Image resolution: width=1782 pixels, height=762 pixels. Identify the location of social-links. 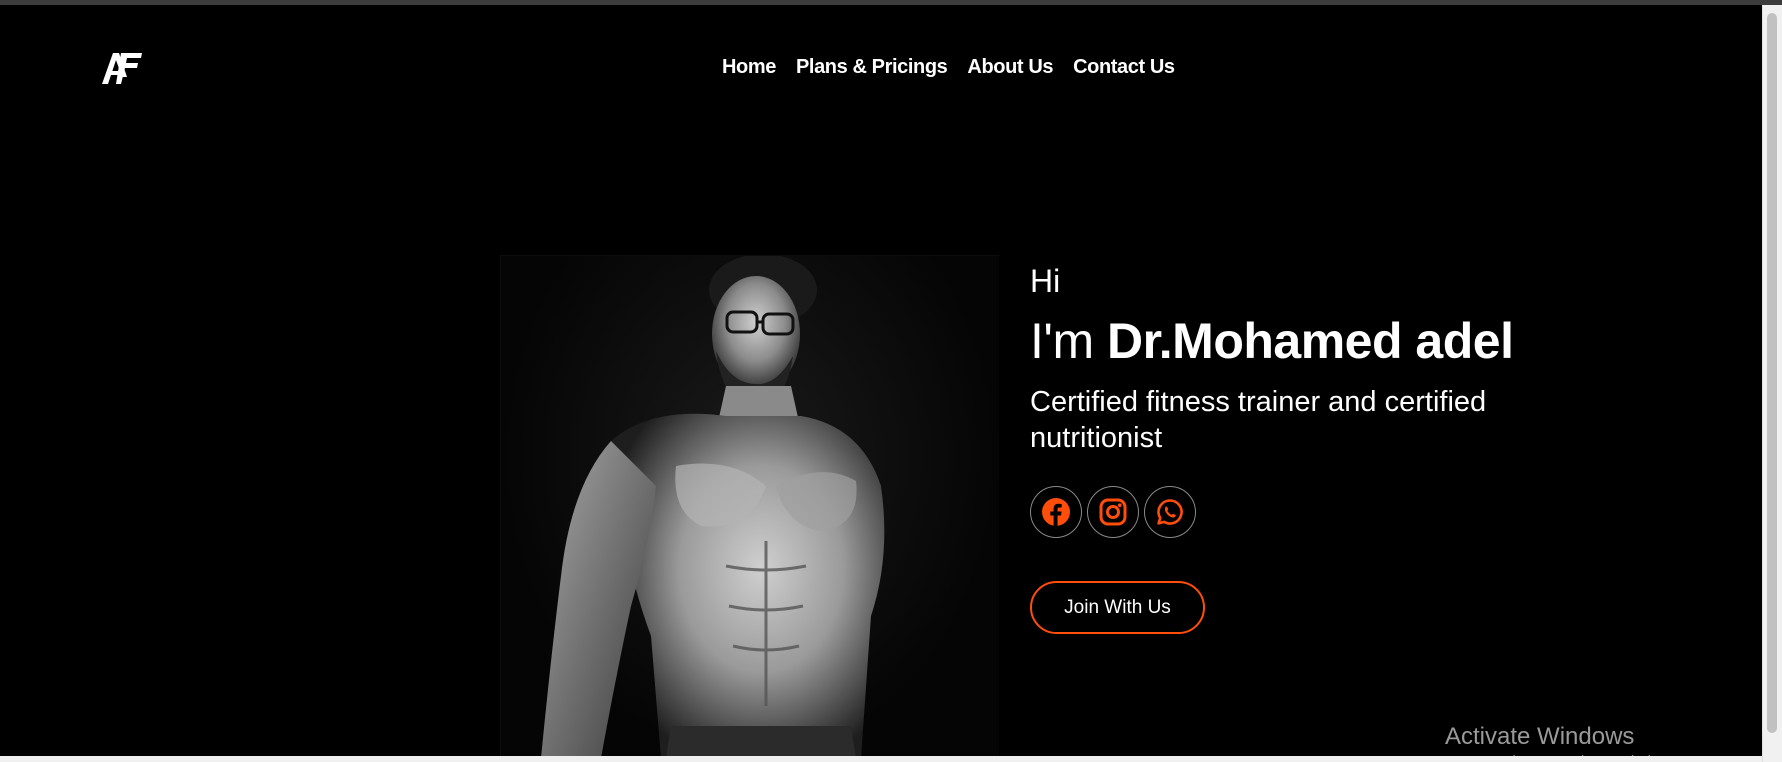
(1113, 512).